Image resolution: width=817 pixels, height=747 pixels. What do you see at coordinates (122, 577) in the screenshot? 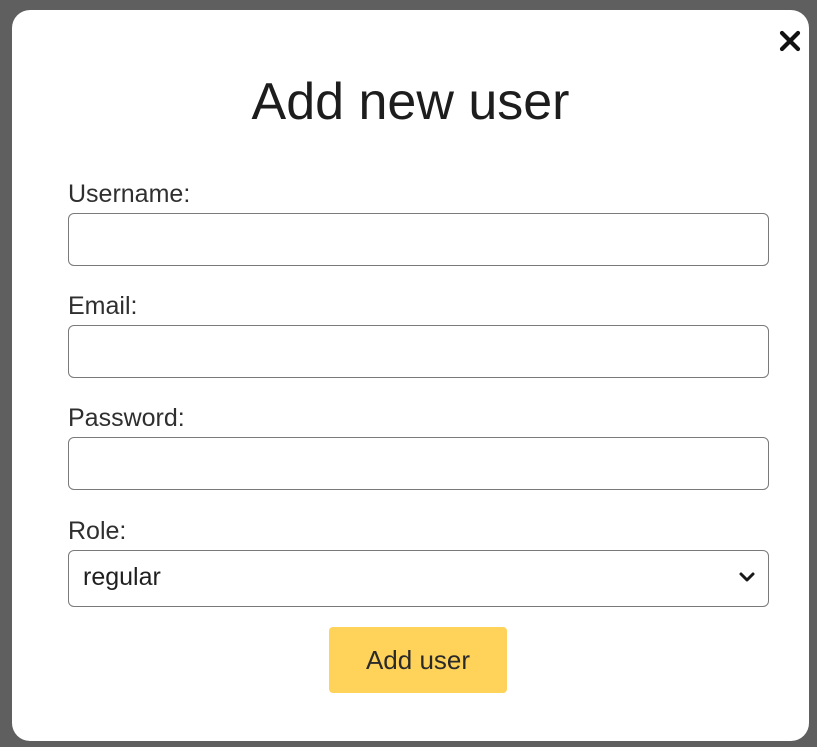
I see `role-selected-value: regular` at bounding box center [122, 577].